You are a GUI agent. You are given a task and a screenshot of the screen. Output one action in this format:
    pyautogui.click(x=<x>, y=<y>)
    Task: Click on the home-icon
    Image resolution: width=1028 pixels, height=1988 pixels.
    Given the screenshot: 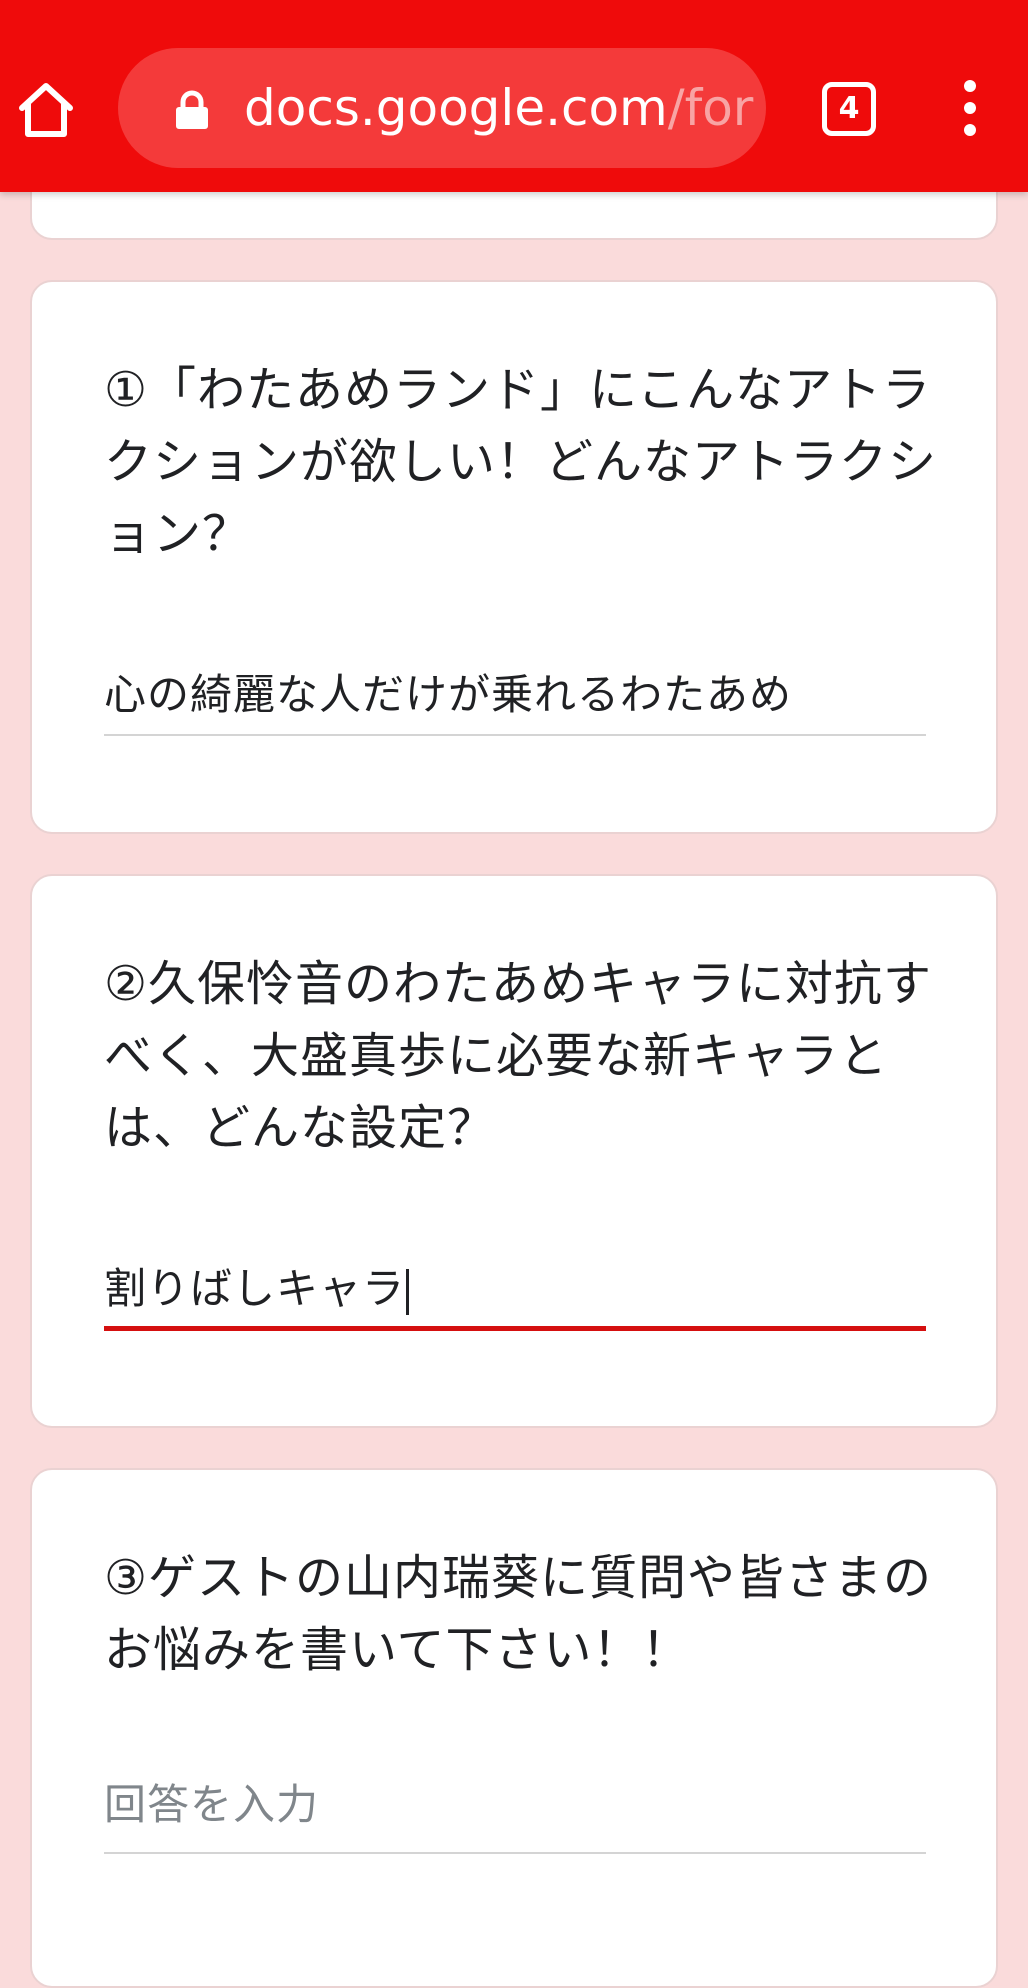 What is the action you would take?
    pyautogui.click(x=46, y=110)
    